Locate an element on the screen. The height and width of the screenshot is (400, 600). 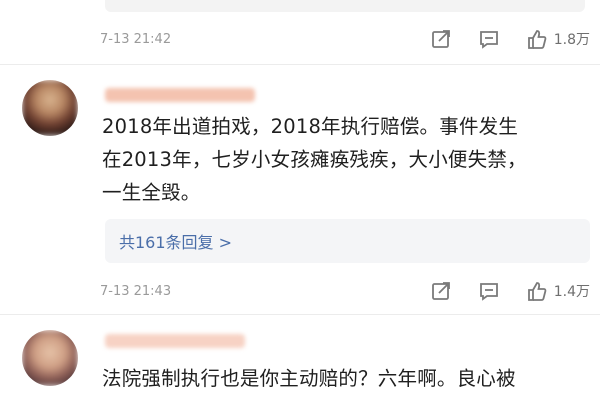
comment-text: 法院强制执行也是你主动赔的？六年啊。良心被 is located at coordinates (344, 378).